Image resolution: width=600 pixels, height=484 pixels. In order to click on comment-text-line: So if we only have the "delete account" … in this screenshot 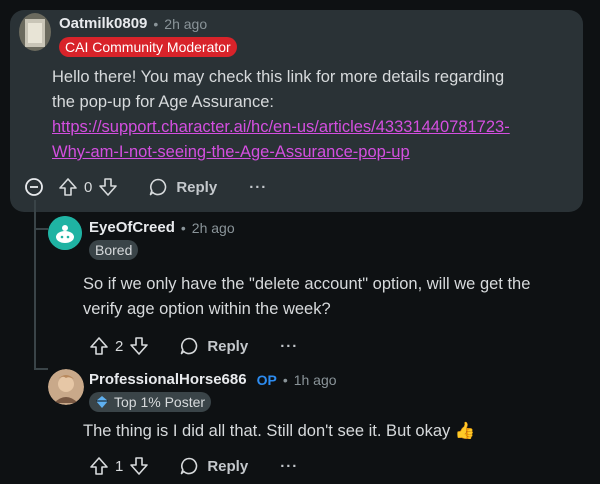, I will do `click(307, 284)`.